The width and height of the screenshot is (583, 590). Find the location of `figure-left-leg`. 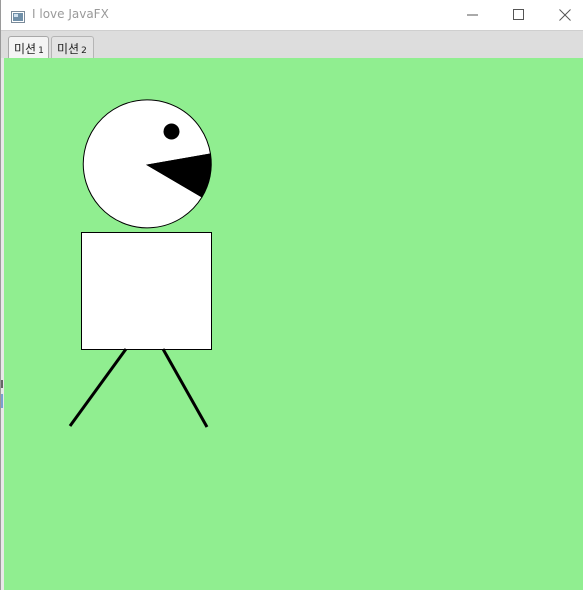

figure-left-leg is located at coordinates (98, 387).